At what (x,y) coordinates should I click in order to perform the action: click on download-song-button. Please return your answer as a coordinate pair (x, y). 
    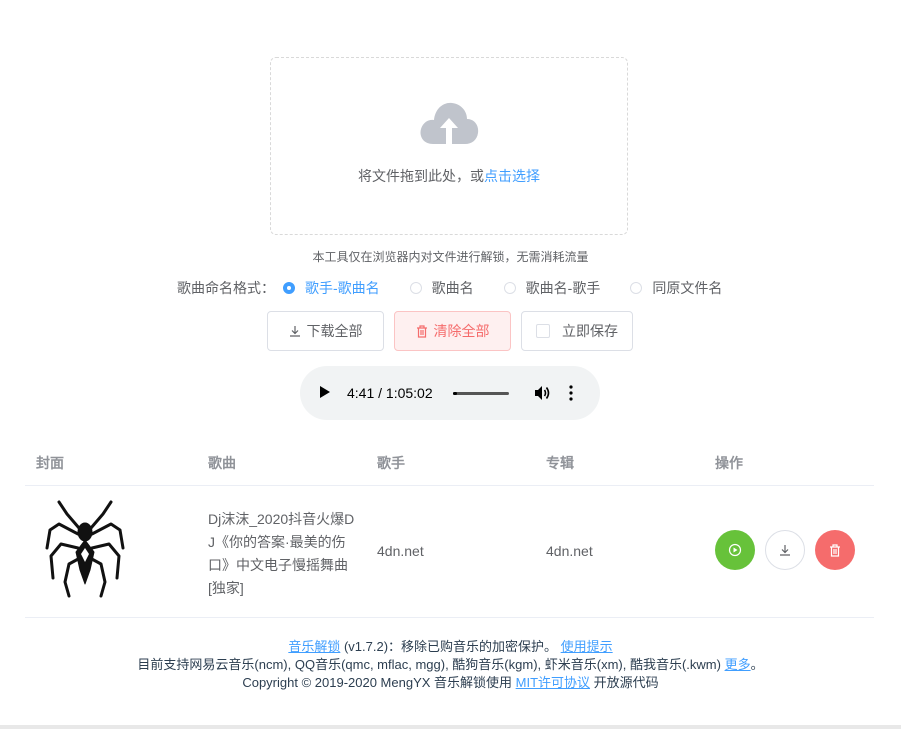
    Looking at the image, I should click on (785, 550).